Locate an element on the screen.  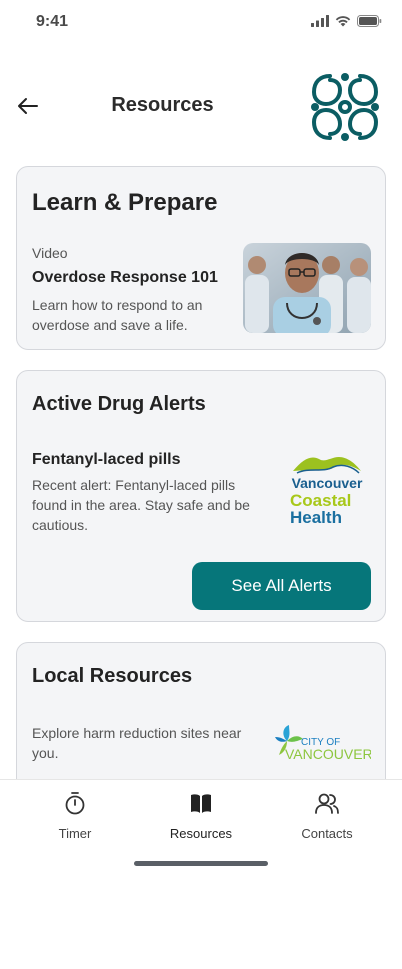
people-icon is located at coordinates (327, 803).